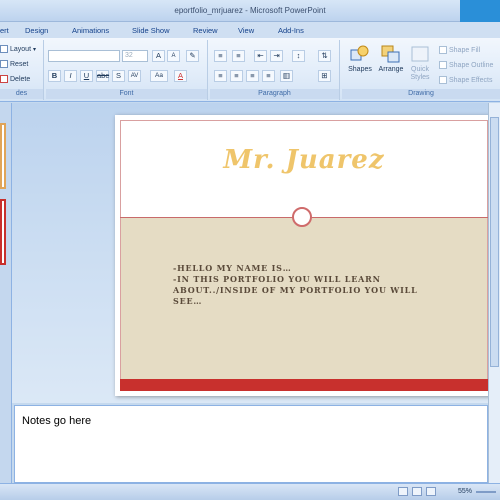 The height and width of the screenshot is (500, 500). I want to click on slide-show-view-icon, so click(431, 491).